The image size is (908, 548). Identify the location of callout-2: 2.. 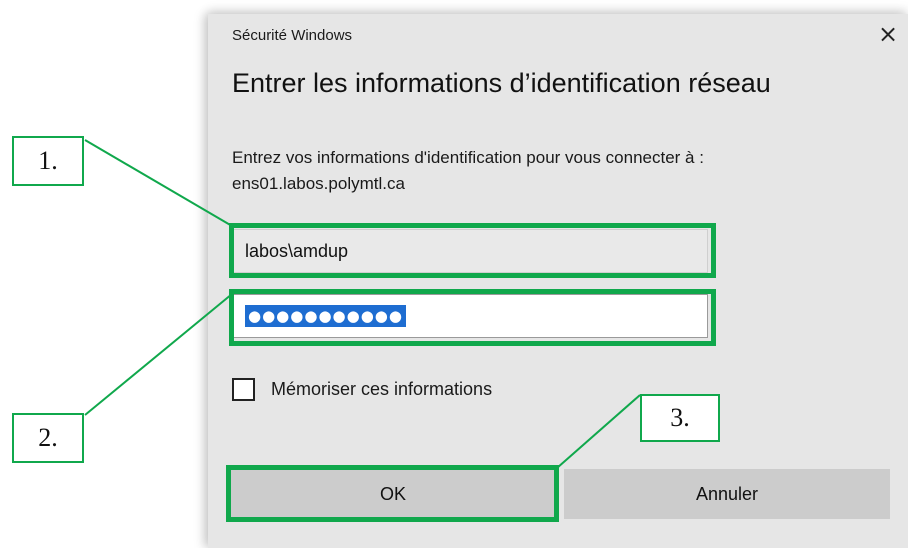
(48, 438).